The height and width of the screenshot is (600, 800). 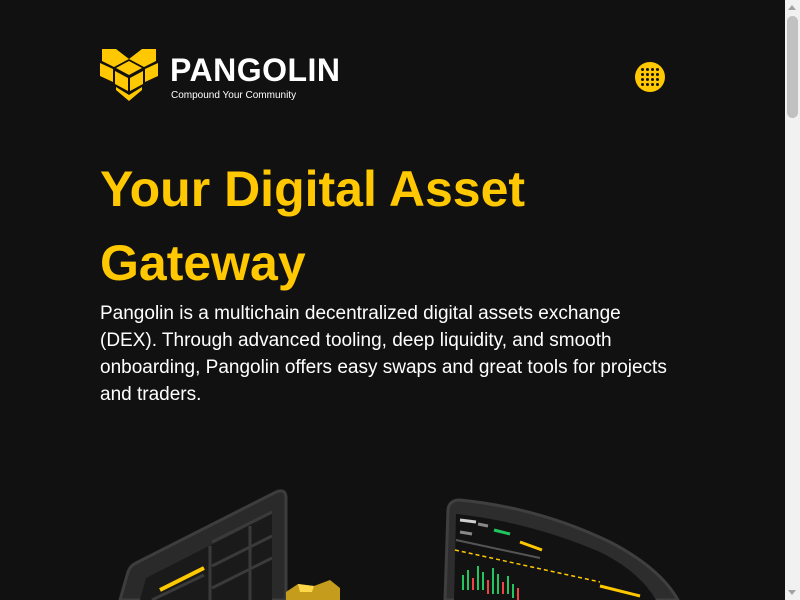 I want to click on scroll-down-arrow-icon, so click(x=792, y=592).